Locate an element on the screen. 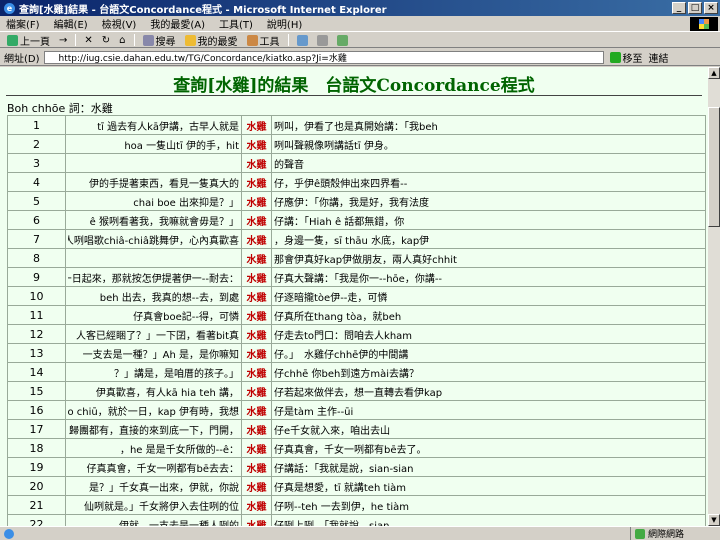 The width and height of the screenshot is (720, 540). left-context-text: ？」講是，是咱厝的孩子。」 is located at coordinates (176, 374).